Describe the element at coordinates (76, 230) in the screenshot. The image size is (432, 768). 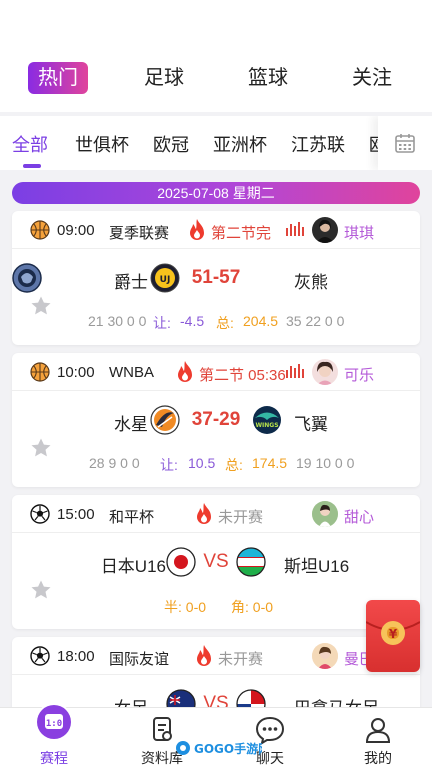
I see `match-time: 09:00` at that location.